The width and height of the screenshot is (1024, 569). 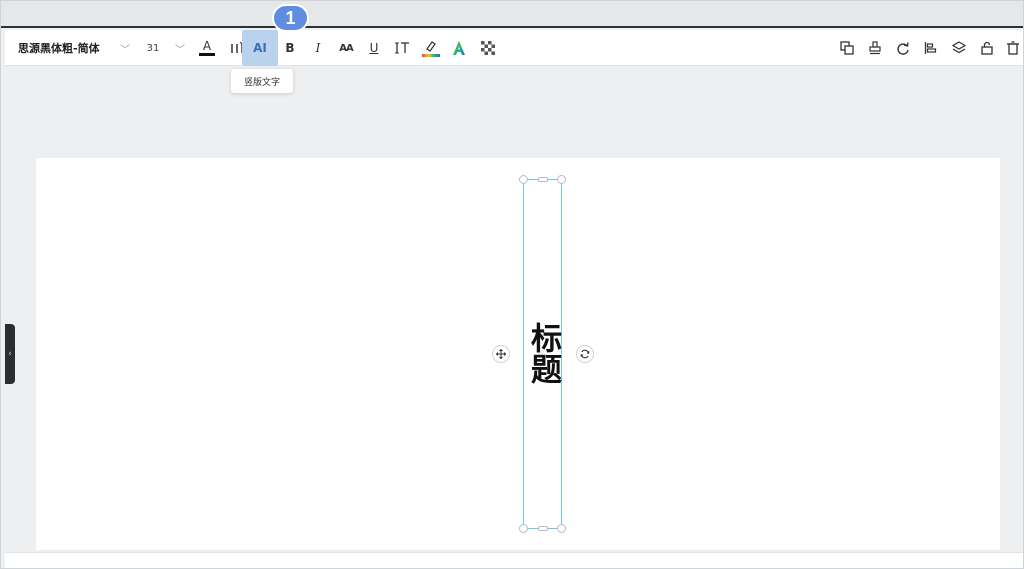 I want to click on bold-button: B, so click(x=290, y=48).